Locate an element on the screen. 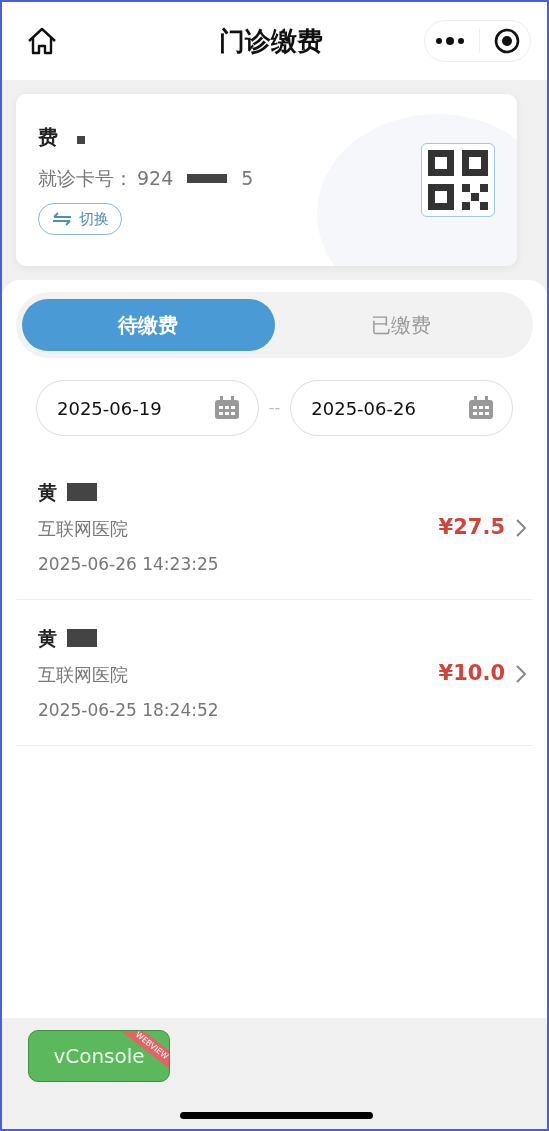  bill-time: 2025-06-26 14:23:25 is located at coordinates (128, 564).